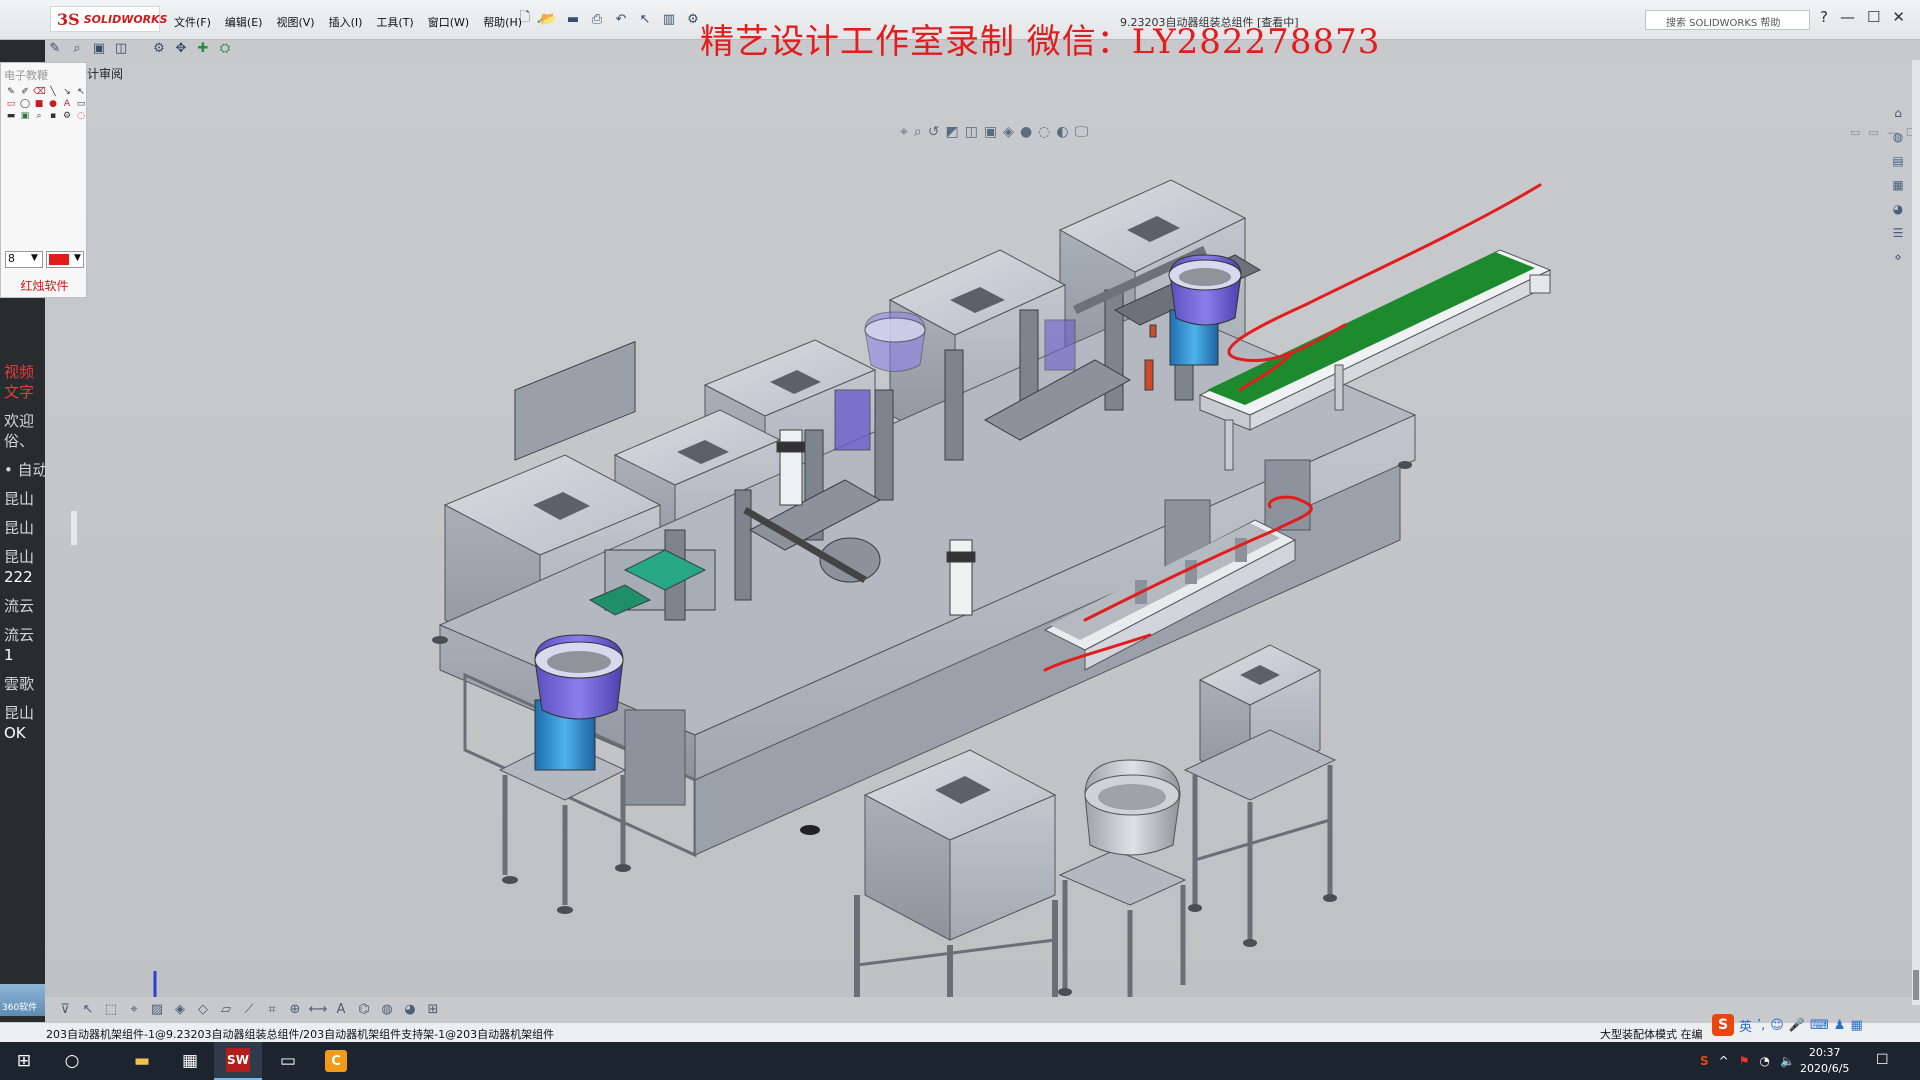 This screenshot has width=1920, height=1080. Describe the element at coordinates (1840, 1025) in the screenshot. I see `ime-skin-icon: ♟` at that location.